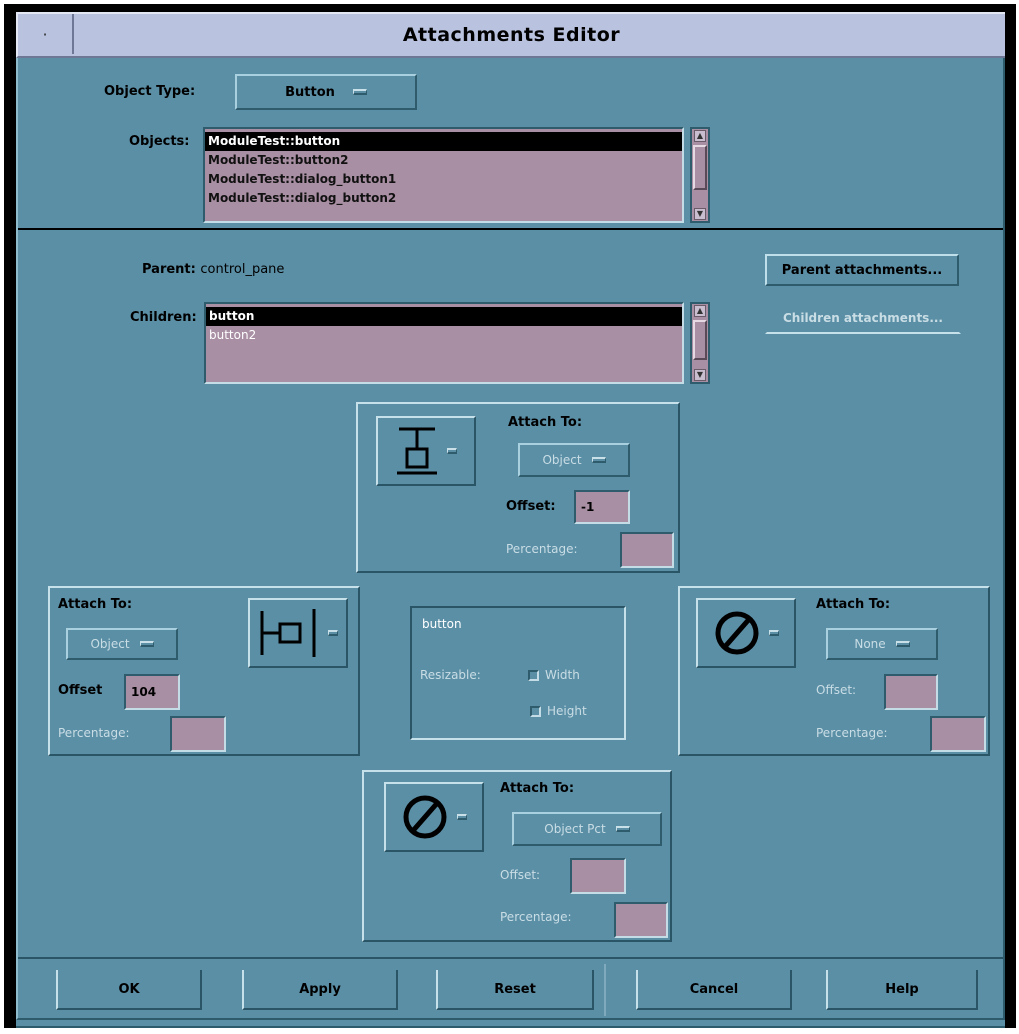 This screenshot has height=1034, width=1019. Describe the element at coordinates (852, 733) in the screenshot. I see `right-percentage-label: Percentage:` at that location.